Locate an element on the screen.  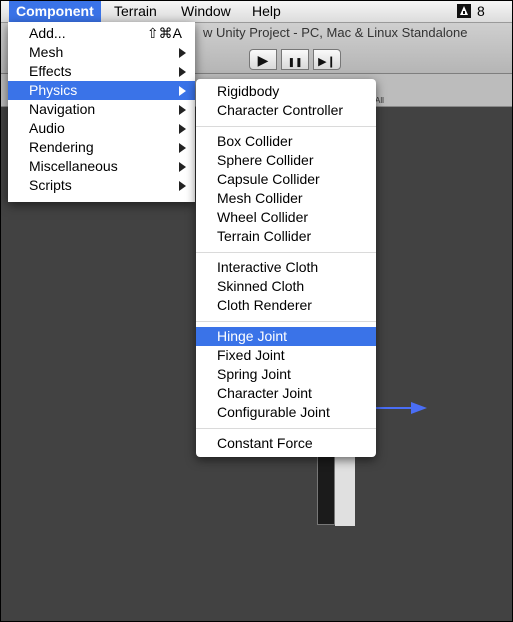
menu-item-terrain-collider: Terrain Collider is located at coordinates (286, 236).